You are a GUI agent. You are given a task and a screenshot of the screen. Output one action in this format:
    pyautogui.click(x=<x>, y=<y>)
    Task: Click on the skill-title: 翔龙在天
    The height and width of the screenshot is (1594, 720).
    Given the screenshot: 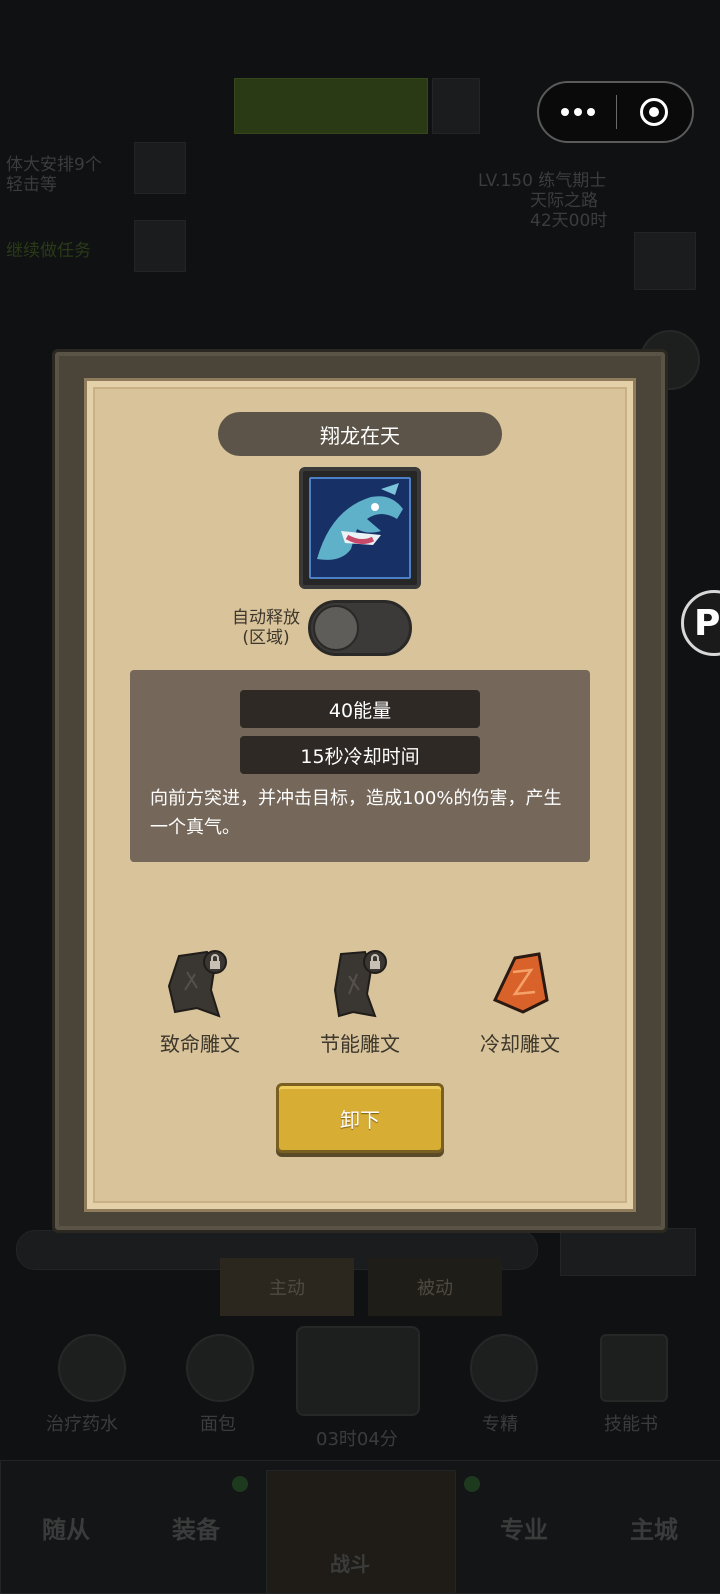 What is the action you would take?
    pyautogui.click(x=360, y=434)
    